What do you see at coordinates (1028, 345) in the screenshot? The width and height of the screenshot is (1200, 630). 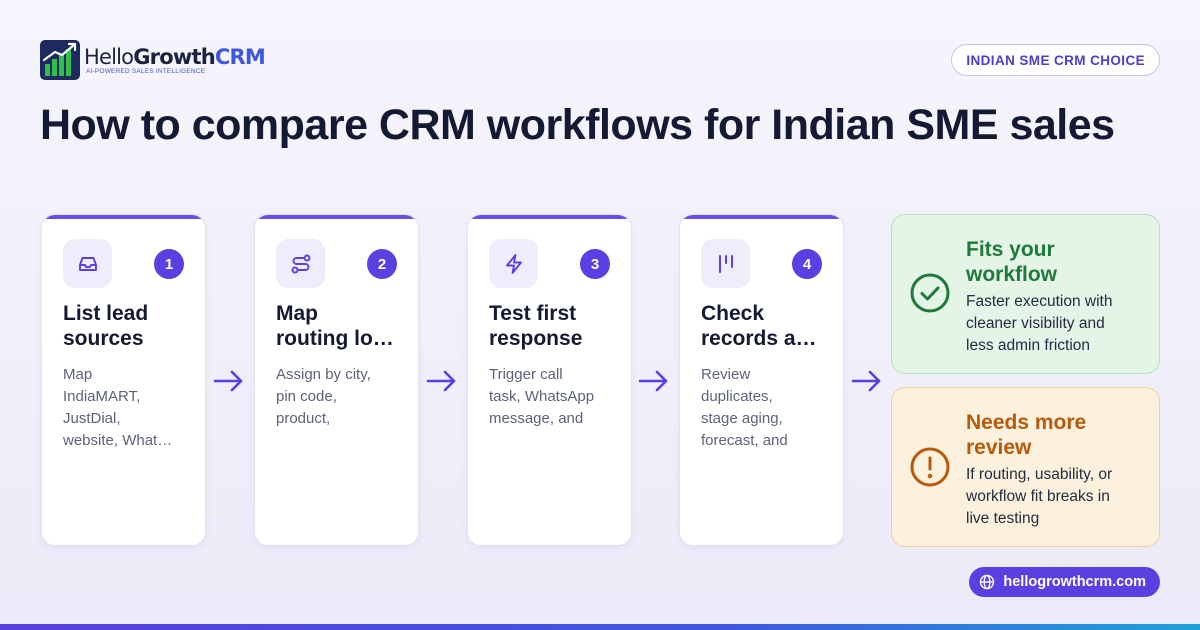 I see `outcome-desc-line: less admin friction` at bounding box center [1028, 345].